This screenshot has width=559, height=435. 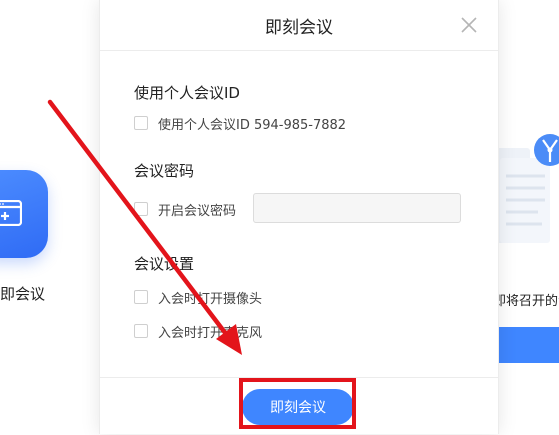 What do you see at coordinates (197, 209) in the screenshot?
I see `password-checkbox-label: 开启会议密码` at bounding box center [197, 209].